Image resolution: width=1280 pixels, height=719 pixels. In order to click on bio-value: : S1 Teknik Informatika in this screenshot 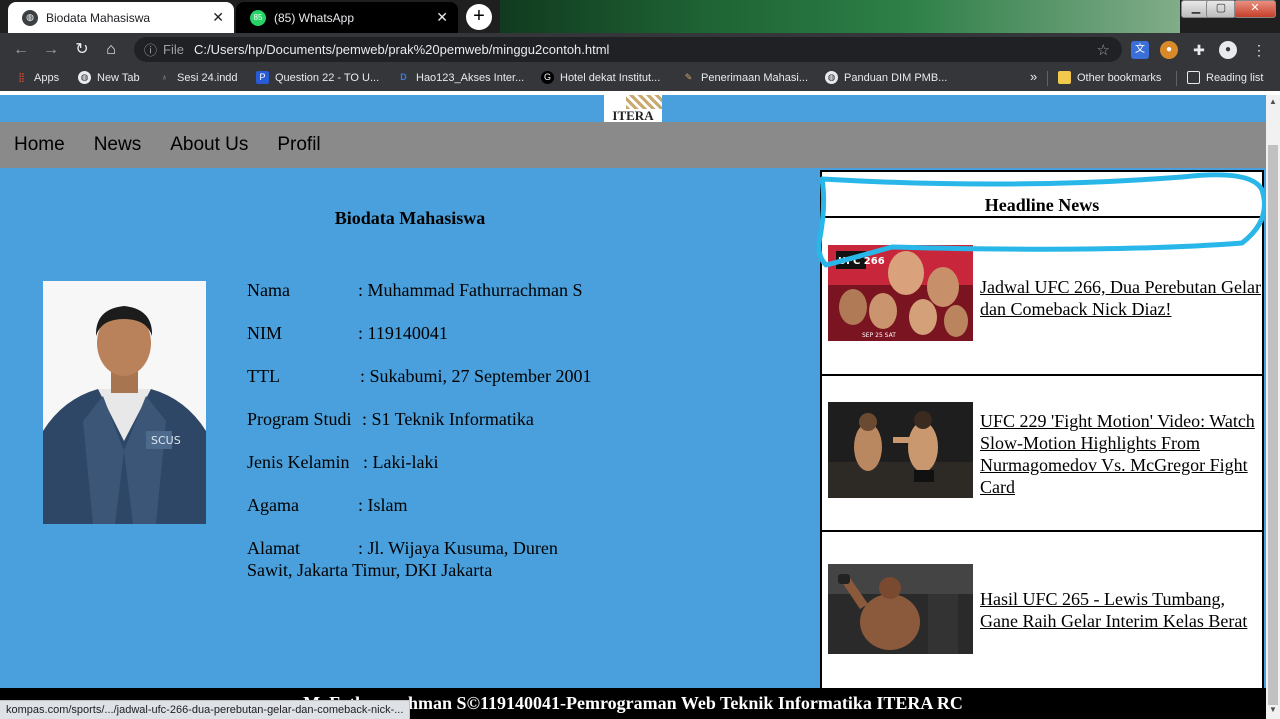, I will do `click(448, 419)`.